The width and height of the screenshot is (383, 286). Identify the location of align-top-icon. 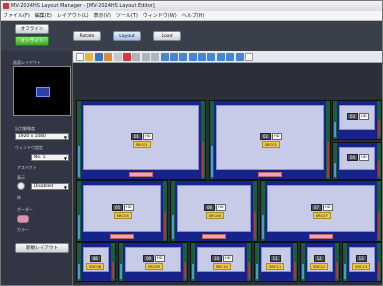
(183, 56).